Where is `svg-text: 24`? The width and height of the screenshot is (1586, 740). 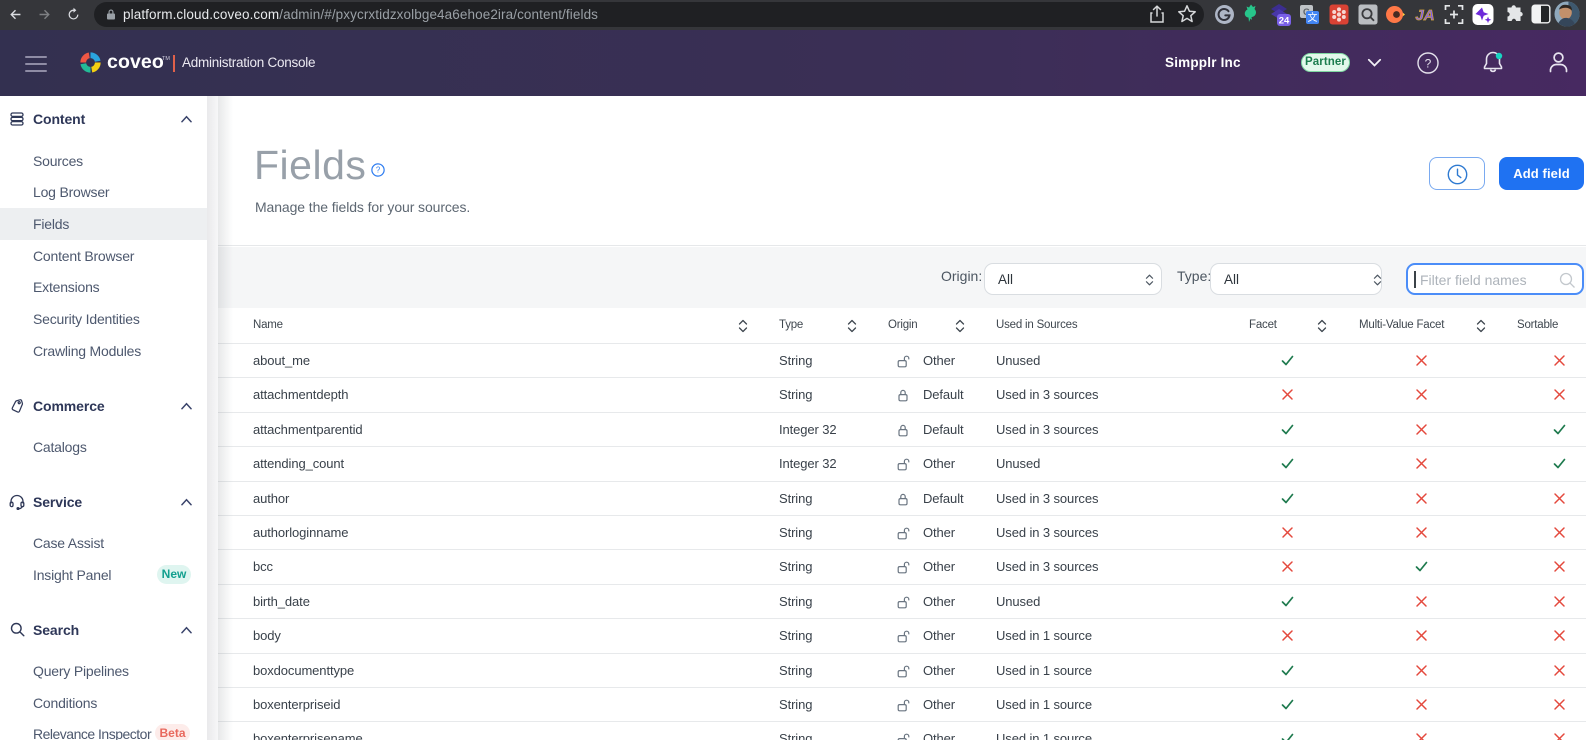
svg-text: 24 is located at coordinates (1284, 21).